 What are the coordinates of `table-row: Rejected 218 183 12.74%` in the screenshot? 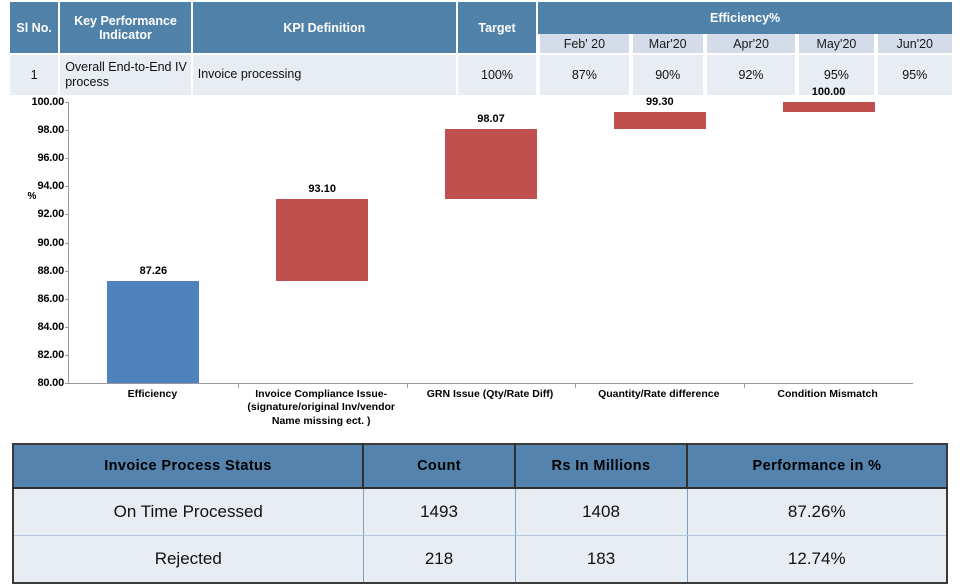 It's located at (480, 559).